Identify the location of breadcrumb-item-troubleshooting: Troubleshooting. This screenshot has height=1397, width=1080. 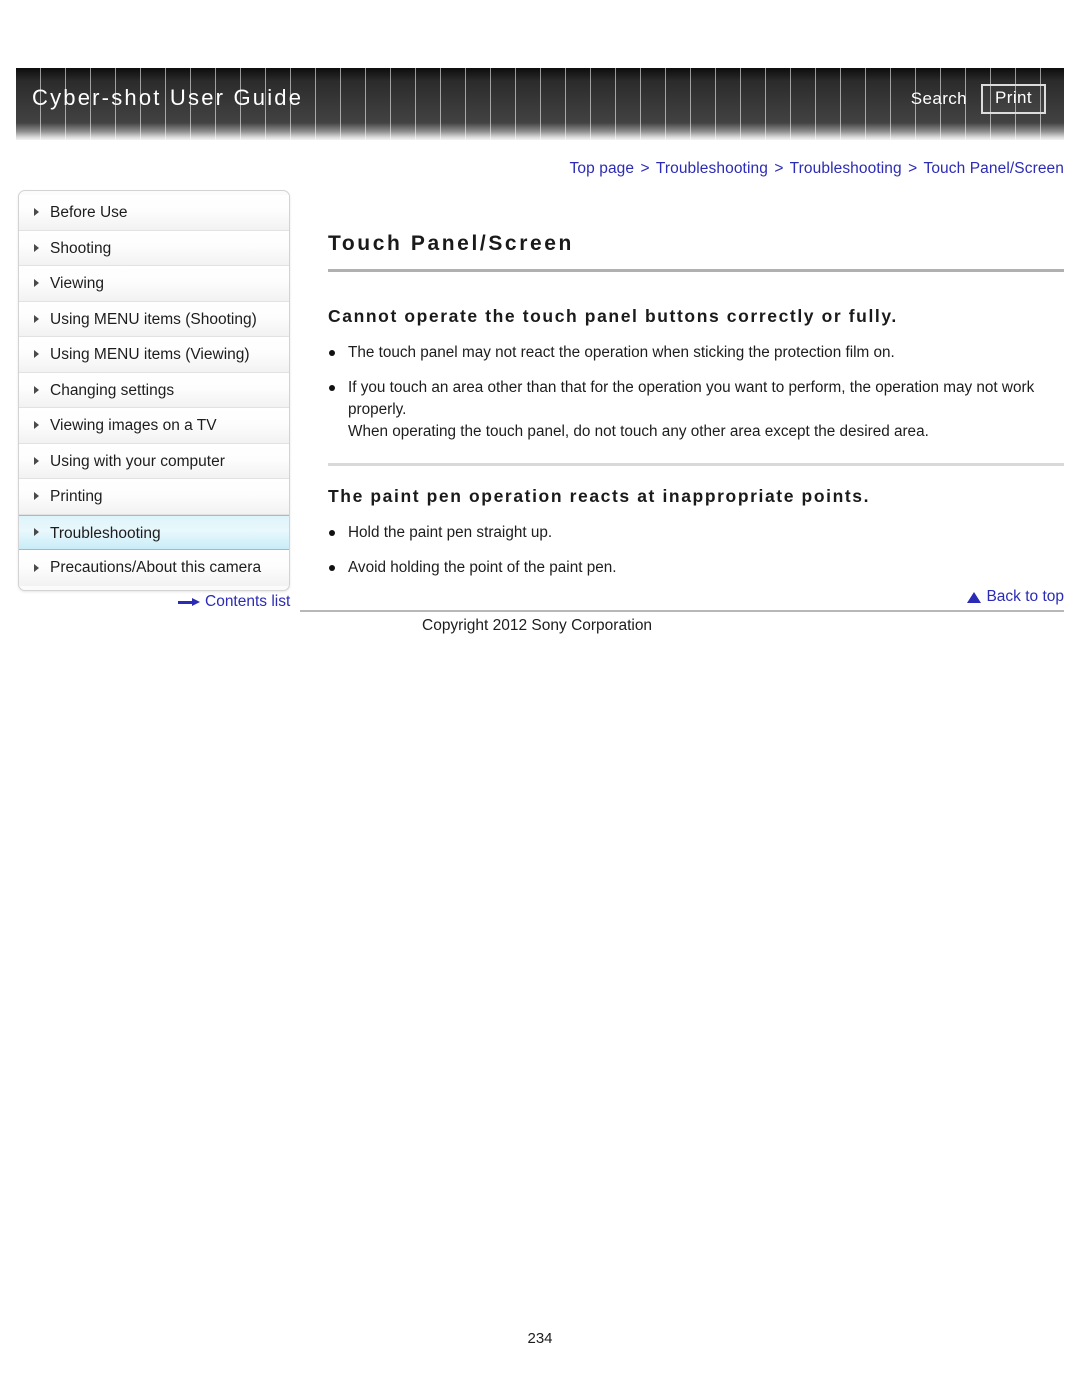
(712, 168).